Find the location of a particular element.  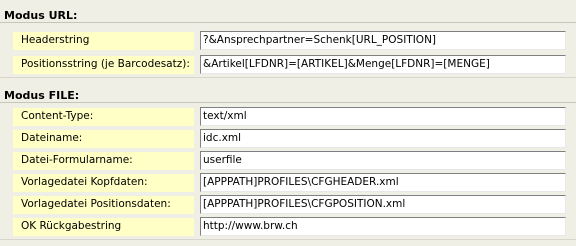

form-row-dateiname: Dateiname: idc.xml is located at coordinates (288, 139).